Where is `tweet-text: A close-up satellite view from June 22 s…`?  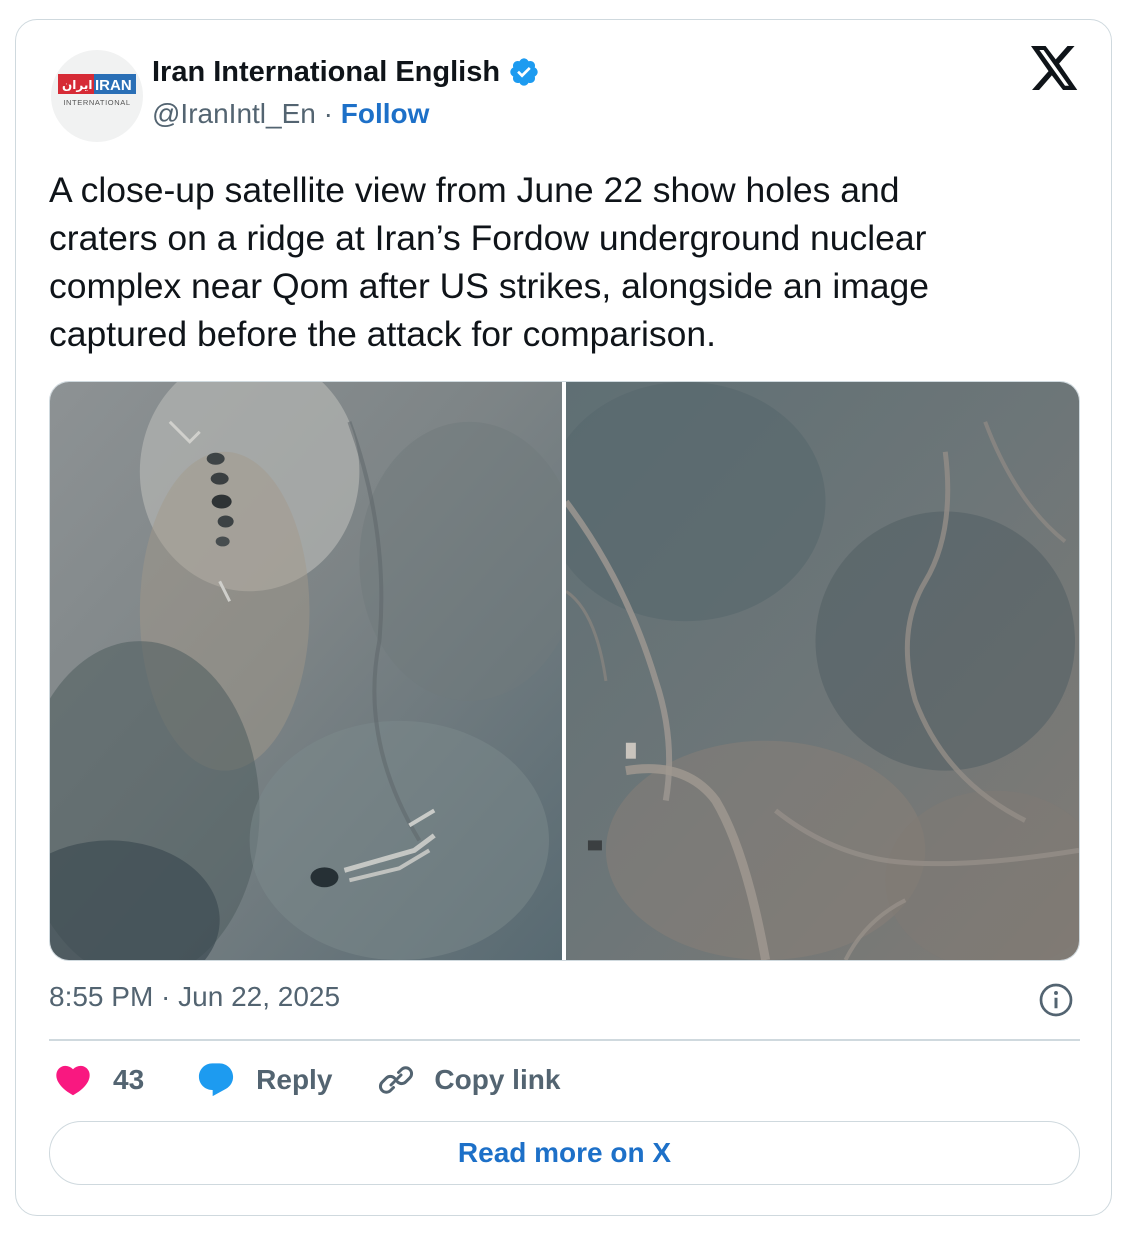
tweet-text: A close-up satellite view from June 22 s… is located at coordinates (489, 262).